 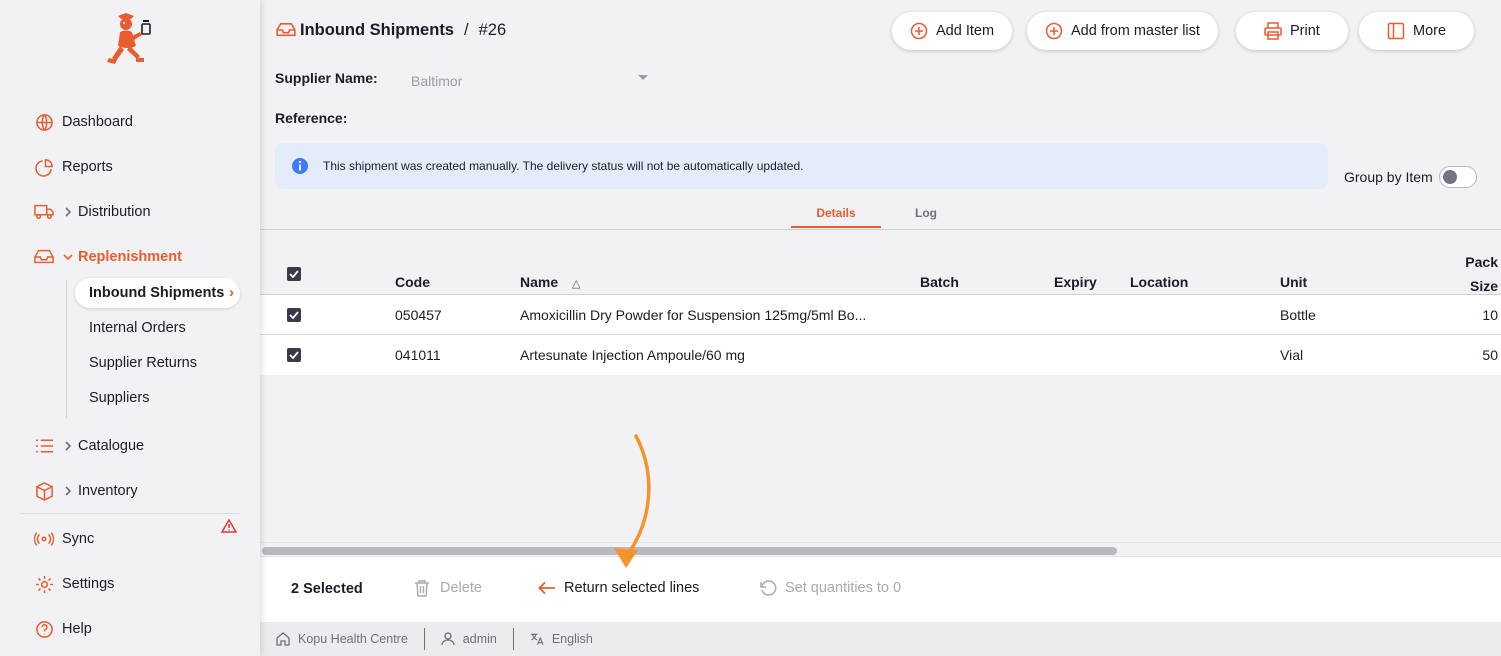 I want to click on sidebar-subitem-supplier-returns: Supplier Returns, so click(x=143, y=363).